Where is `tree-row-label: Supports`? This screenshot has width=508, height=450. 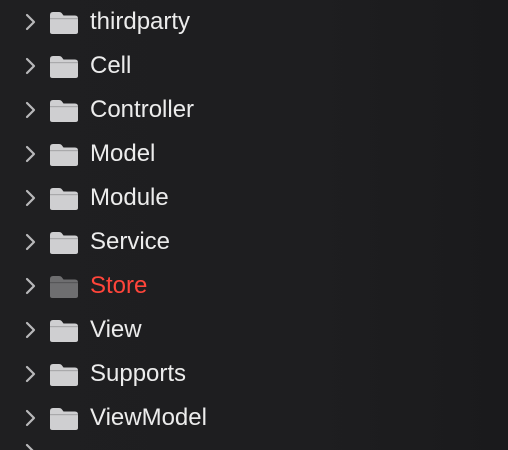 tree-row-label: Supports is located at coordinates (138, 373).